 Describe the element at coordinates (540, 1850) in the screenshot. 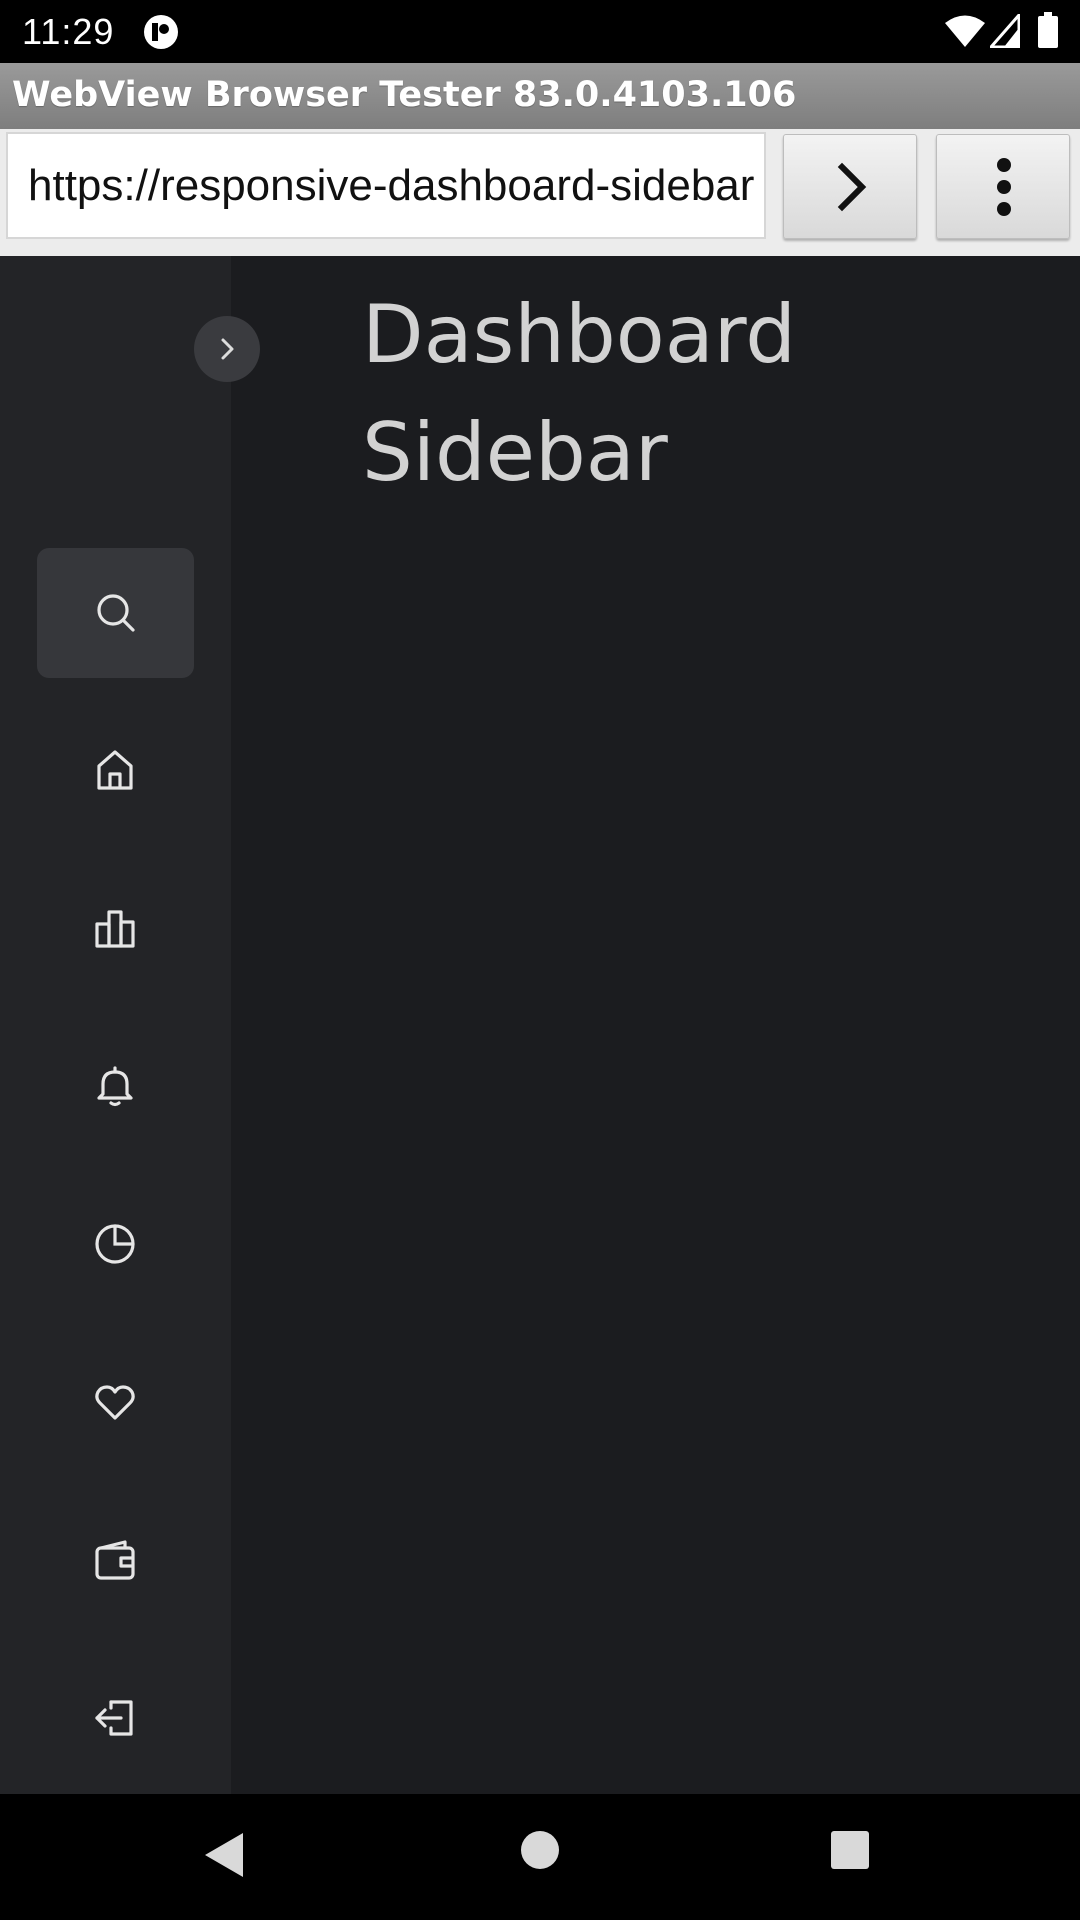

I see `home-circle-icon` at that location.